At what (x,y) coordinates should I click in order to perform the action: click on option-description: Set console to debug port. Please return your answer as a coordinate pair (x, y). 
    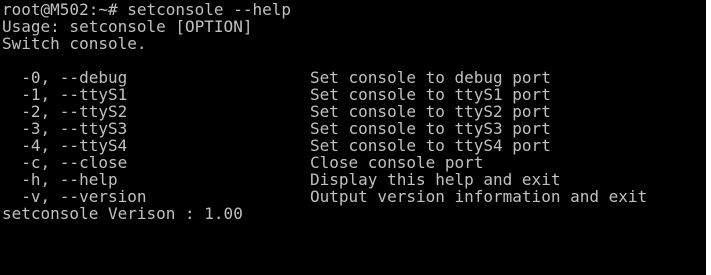
    Looking at the image, I should click on (430, 77).